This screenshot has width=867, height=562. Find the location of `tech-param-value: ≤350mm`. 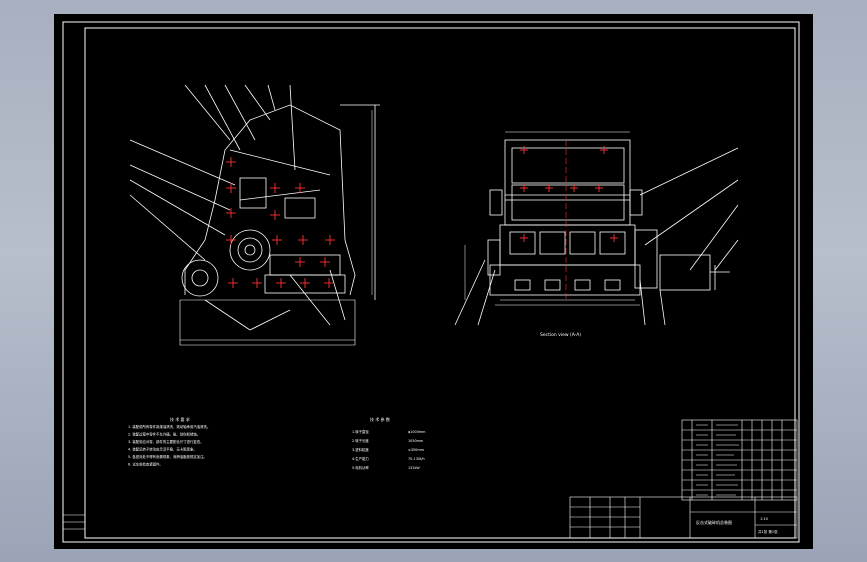

tech-param-value: ≤350mm is located at coordinates (416, 450).